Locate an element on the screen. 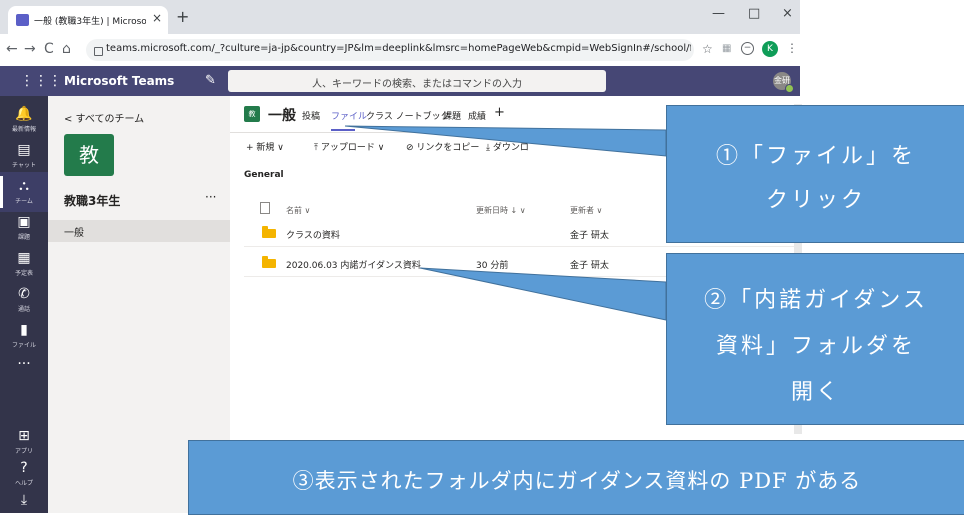  callout-text: ③表示されたフォルダ内にガイダンス資料の PDF がある is located at coordinates (577, 481).